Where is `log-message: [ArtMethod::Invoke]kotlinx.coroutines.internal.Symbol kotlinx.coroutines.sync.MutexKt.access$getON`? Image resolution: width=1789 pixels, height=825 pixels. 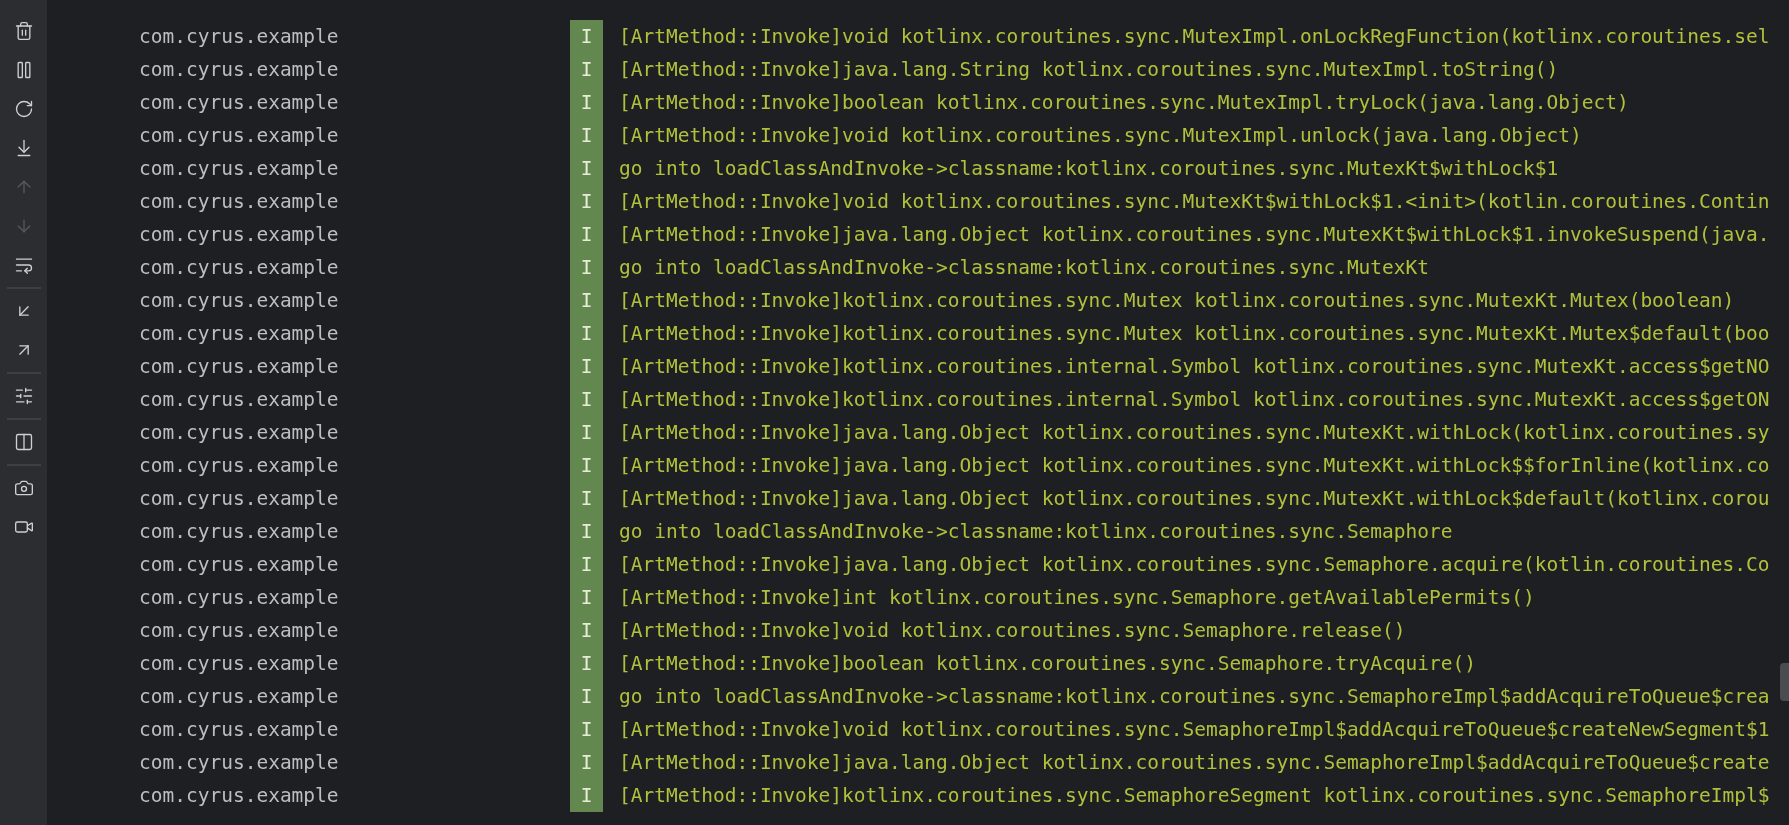
log-message: [ArtMethod::Invoke]kotlinx.coroutines.internal.Symbol kotlinx.coroutines.sync.MutexKt.access$getON is located at coordinates (1194, 400).